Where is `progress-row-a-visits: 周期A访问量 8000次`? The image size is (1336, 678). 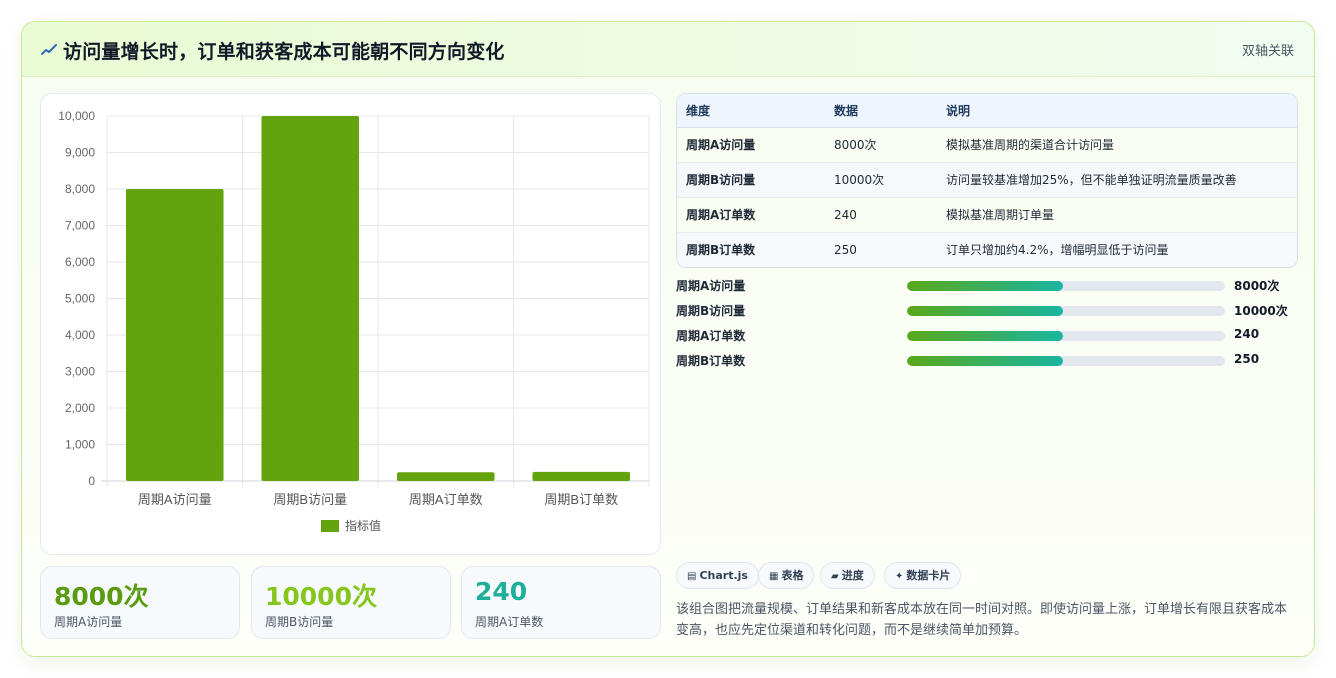
progress-row-a-visits: 周期A访问量 8000次 is located at coordinates (987, 286).